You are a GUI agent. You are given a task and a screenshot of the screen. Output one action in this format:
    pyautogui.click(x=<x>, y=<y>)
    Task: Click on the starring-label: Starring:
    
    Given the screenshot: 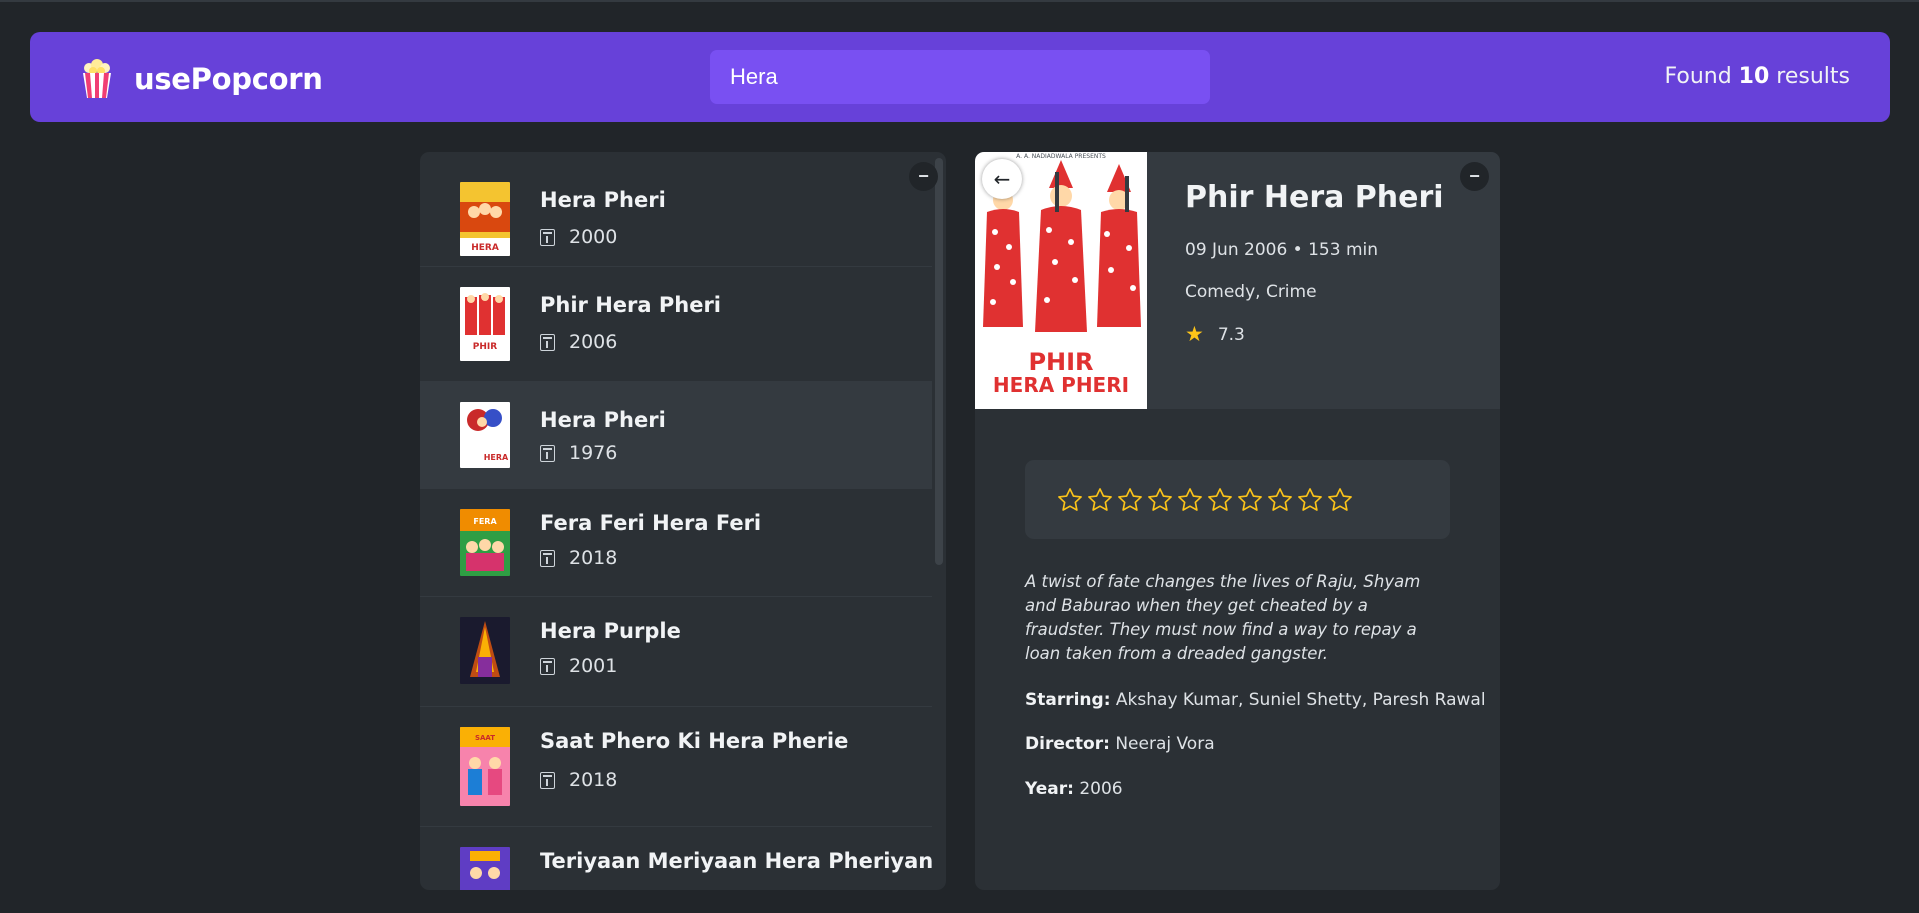 What is the action you would take?
    pyautogui.click(x=1068, y=700)
    